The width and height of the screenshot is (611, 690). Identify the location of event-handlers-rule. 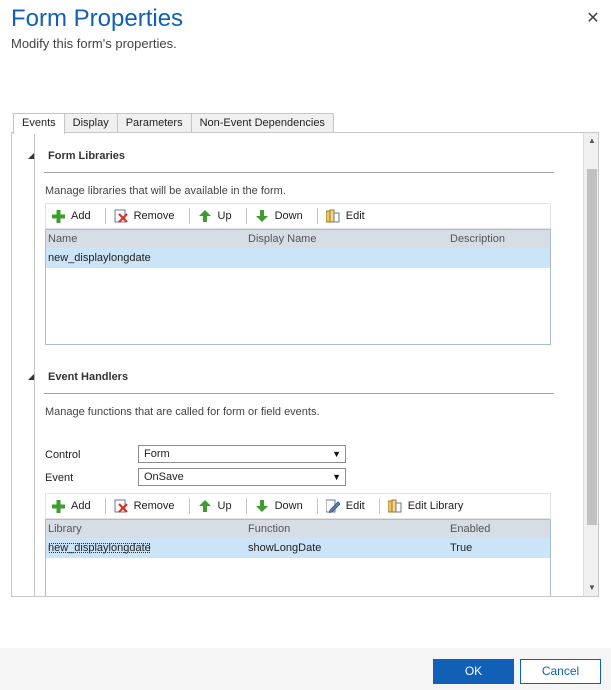
(299, 393).